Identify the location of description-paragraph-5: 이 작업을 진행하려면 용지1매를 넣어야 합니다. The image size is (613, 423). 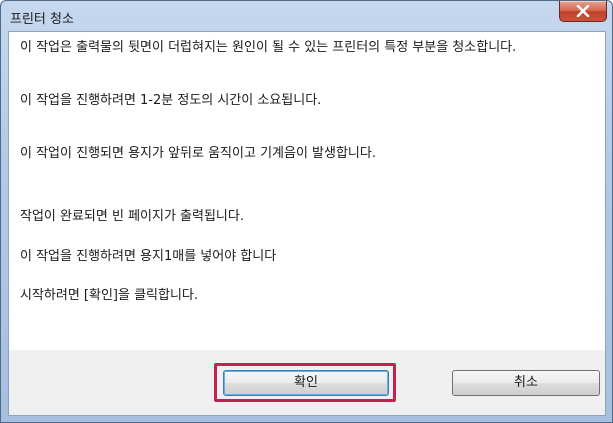
(148, 256).